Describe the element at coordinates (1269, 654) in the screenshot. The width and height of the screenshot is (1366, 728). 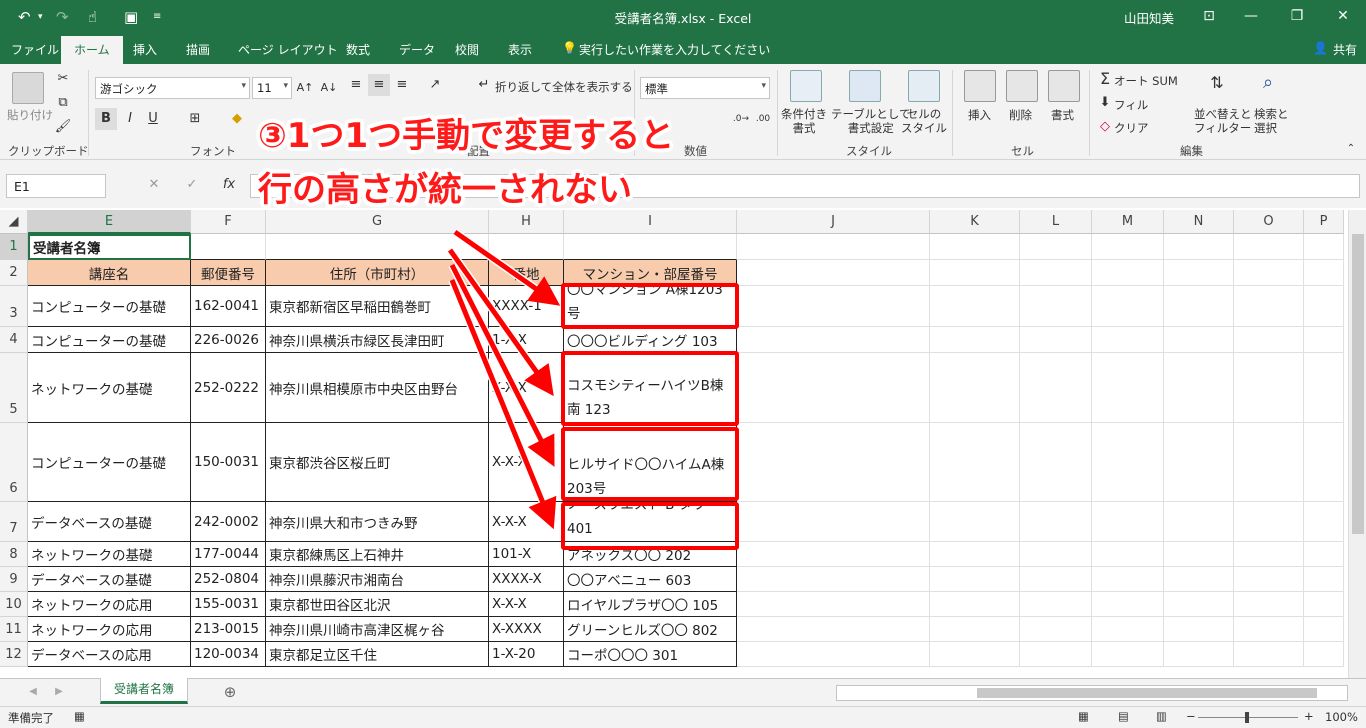
I see `cell-O12` at that location.